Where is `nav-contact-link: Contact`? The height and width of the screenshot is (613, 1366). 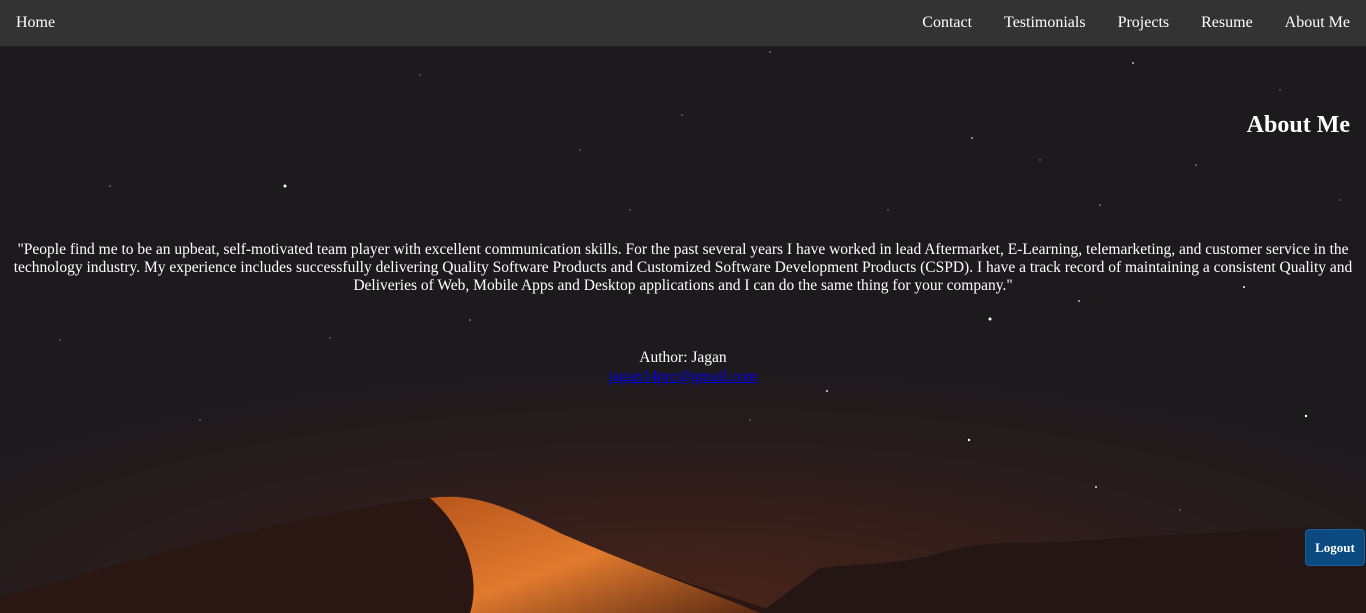
nav-contact-link: Contact is located at coordinates (947, 23).